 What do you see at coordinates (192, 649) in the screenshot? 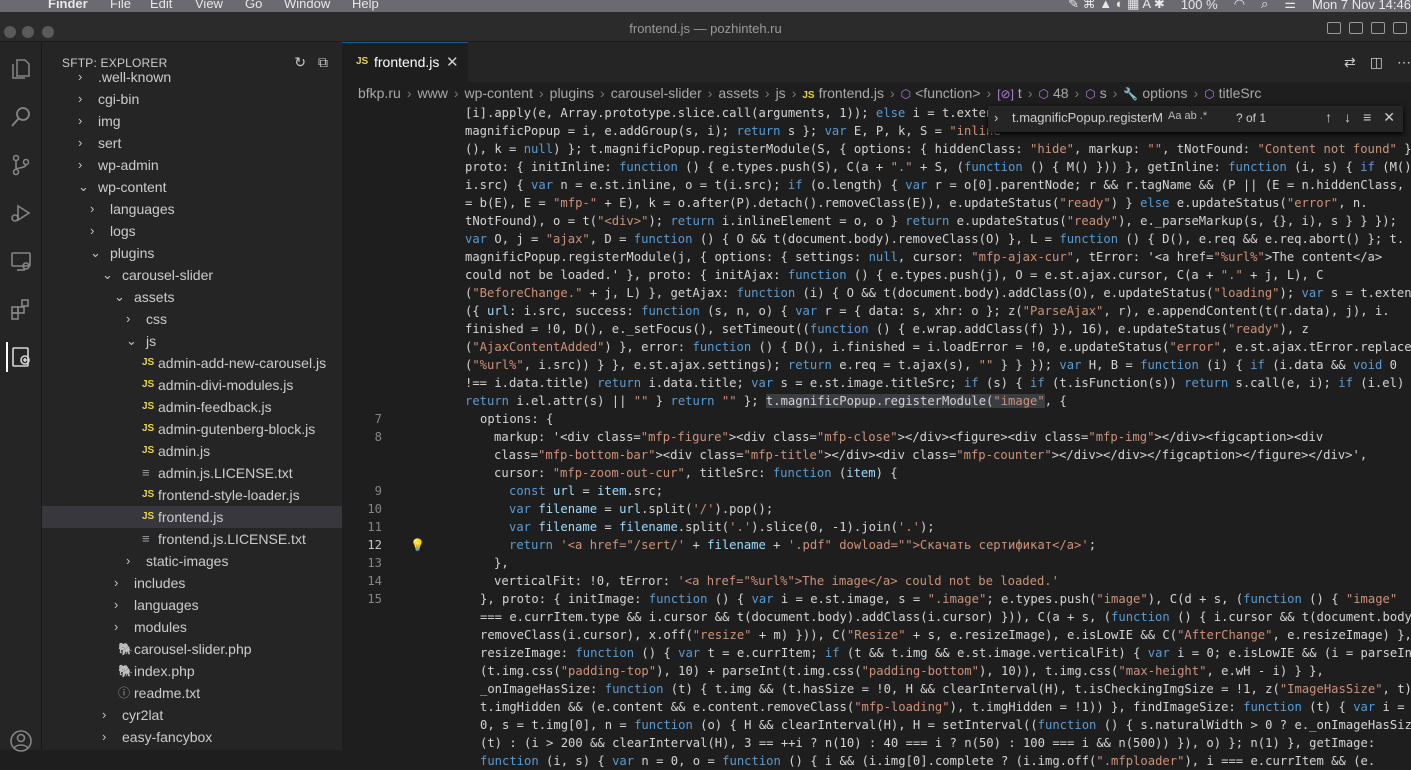
I see `file-item: 🐘 carousel-slider.php` at bounding box center [192, 649].